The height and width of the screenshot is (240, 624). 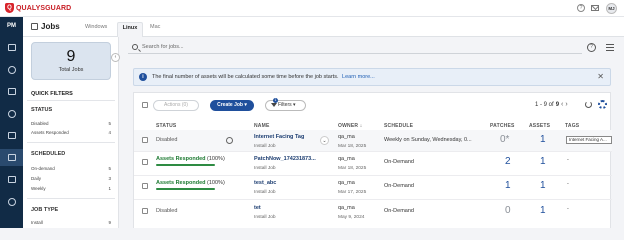 What do you see at coordinates (71, 178) in the screenshot?
I see `filter-scheduled-daily: Daily 3` at bounding box center [71, 178].